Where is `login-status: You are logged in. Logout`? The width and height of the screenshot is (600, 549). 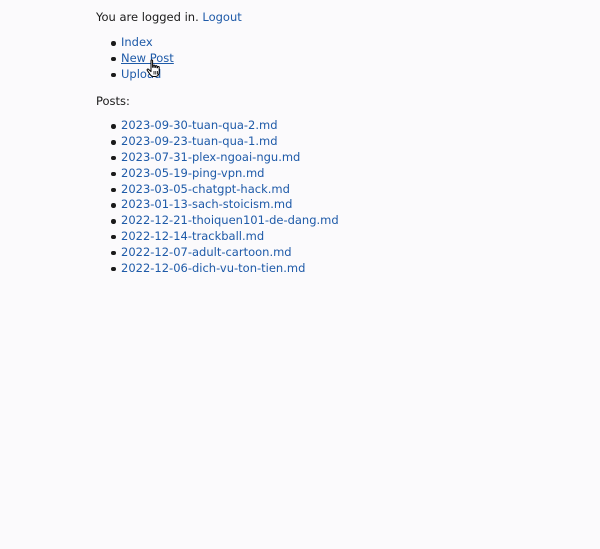 login-status: You are logged in. Logout is located at coordinates (217, 17).